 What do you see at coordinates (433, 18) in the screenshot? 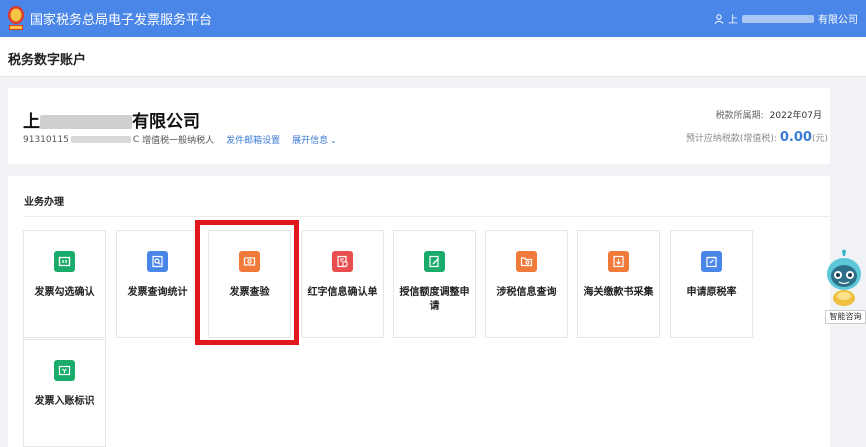
I see `top-navigation-bar: 国家税务总局电子发票服务平台 上 有限公司` at bounding box center [433, 18].